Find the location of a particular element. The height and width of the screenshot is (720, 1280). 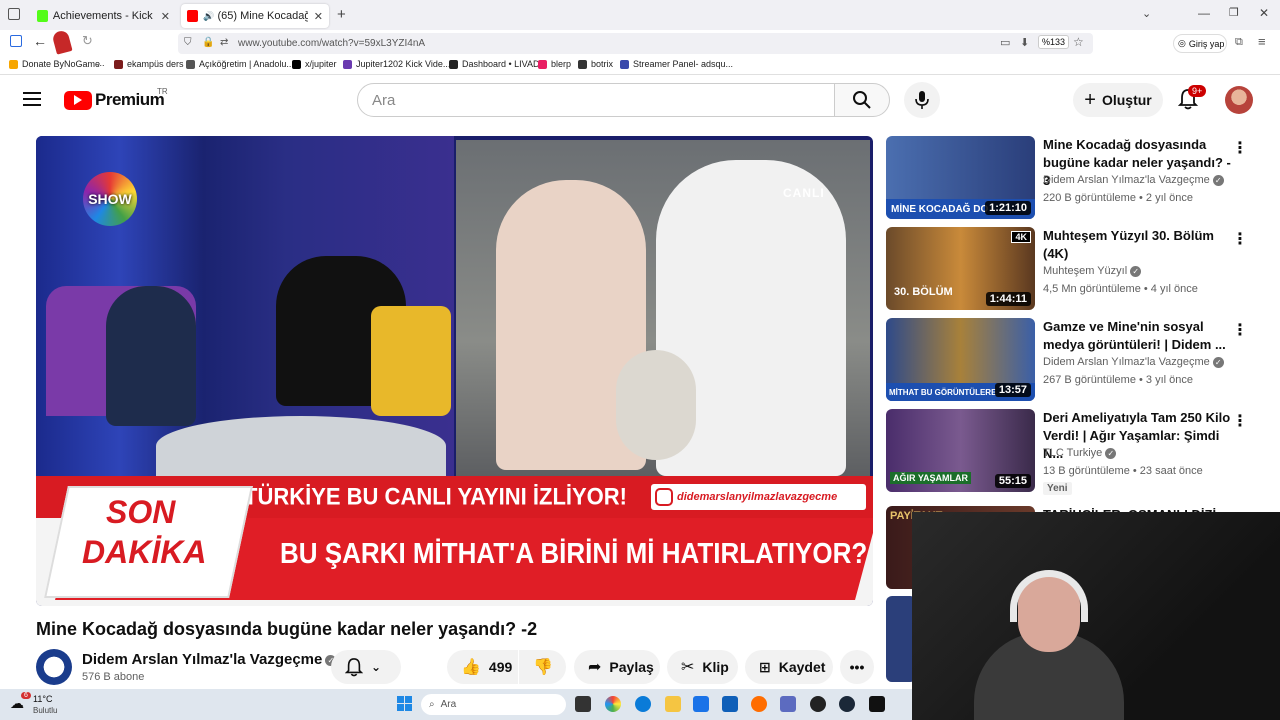

menu-icon: ≡ is located at coordinates (1262, 41).